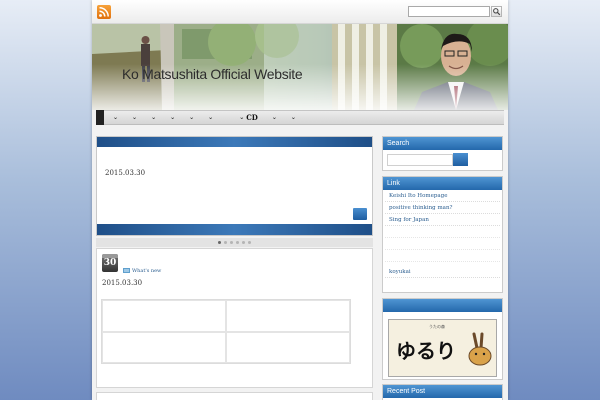 This screenshot has height=400, width=600. I want to click on nav-item-2: ⌄, so click(133, 117).